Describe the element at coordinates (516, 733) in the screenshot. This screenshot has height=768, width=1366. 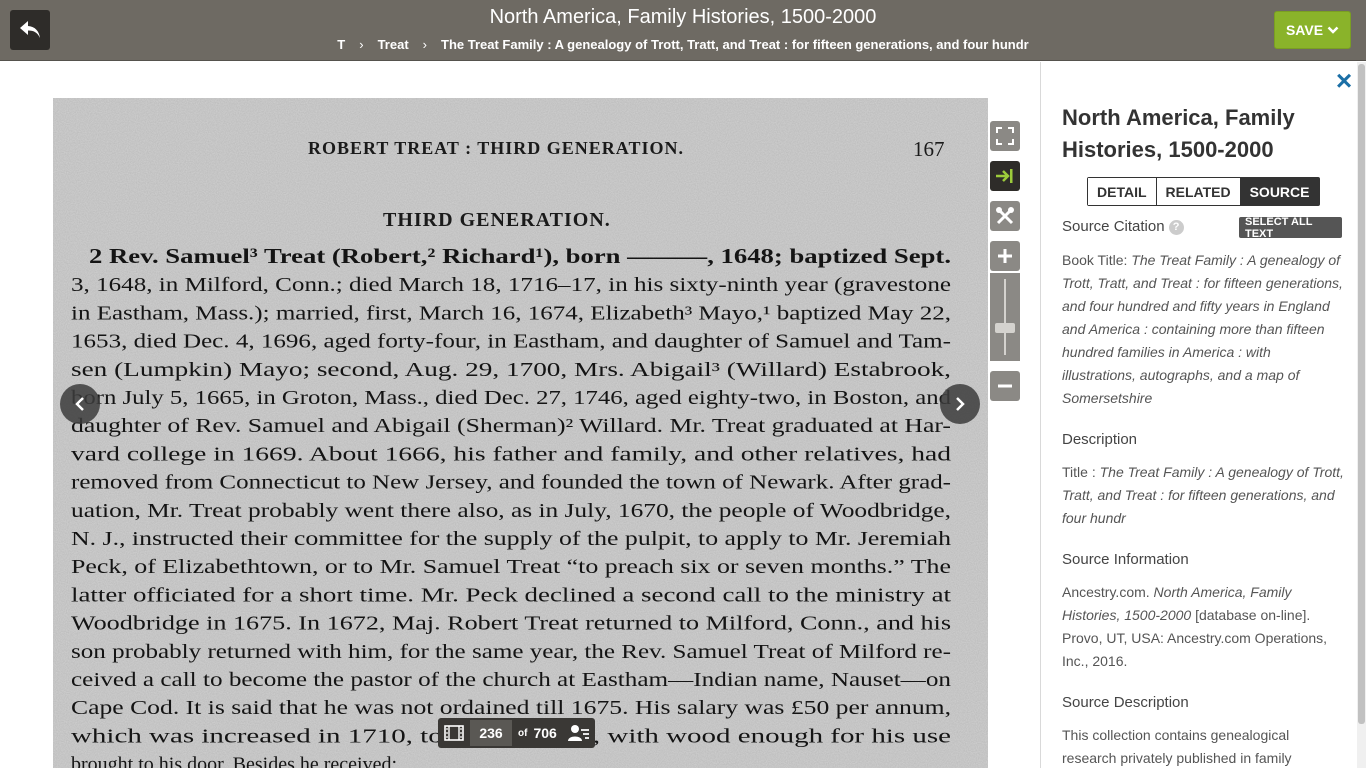
I see `image-pager: of 706` at that location.